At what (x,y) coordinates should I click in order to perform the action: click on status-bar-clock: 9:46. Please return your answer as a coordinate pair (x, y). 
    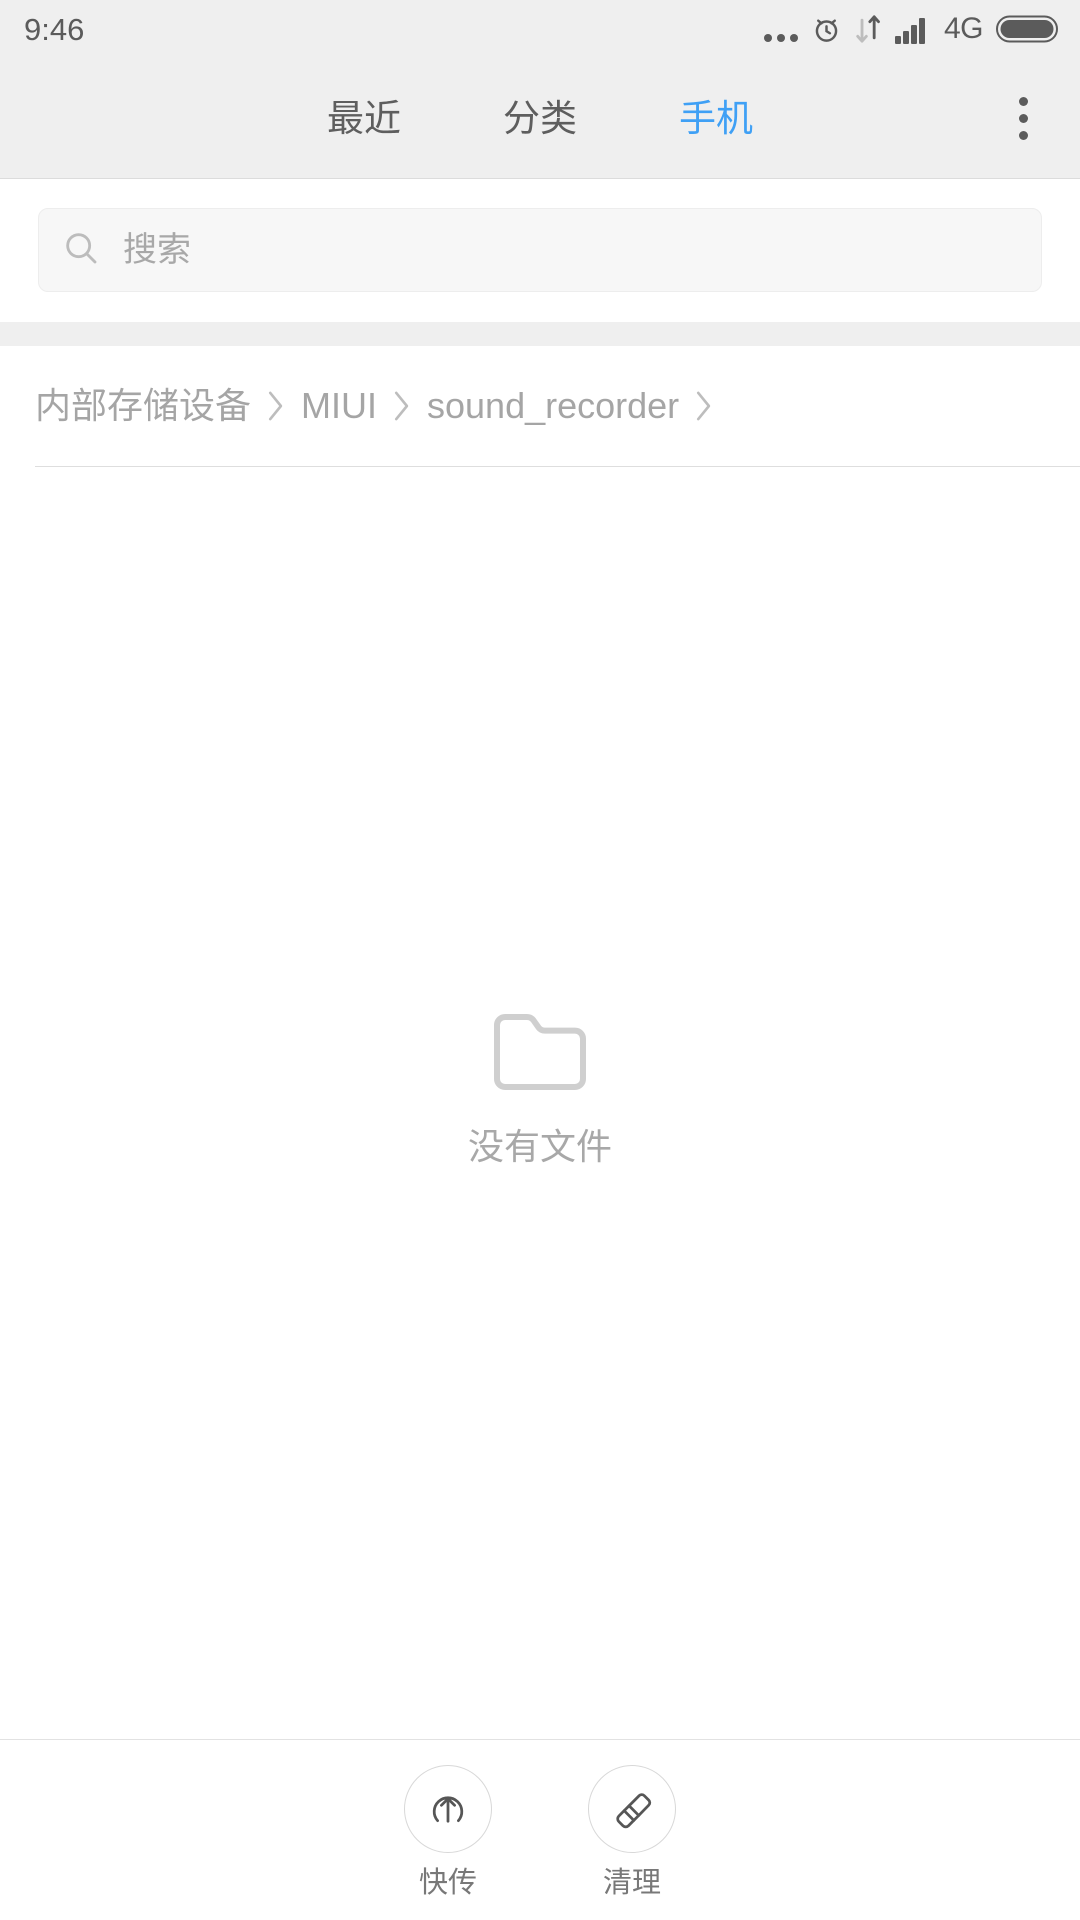
    Looking at the image, I should click on (54, 29).